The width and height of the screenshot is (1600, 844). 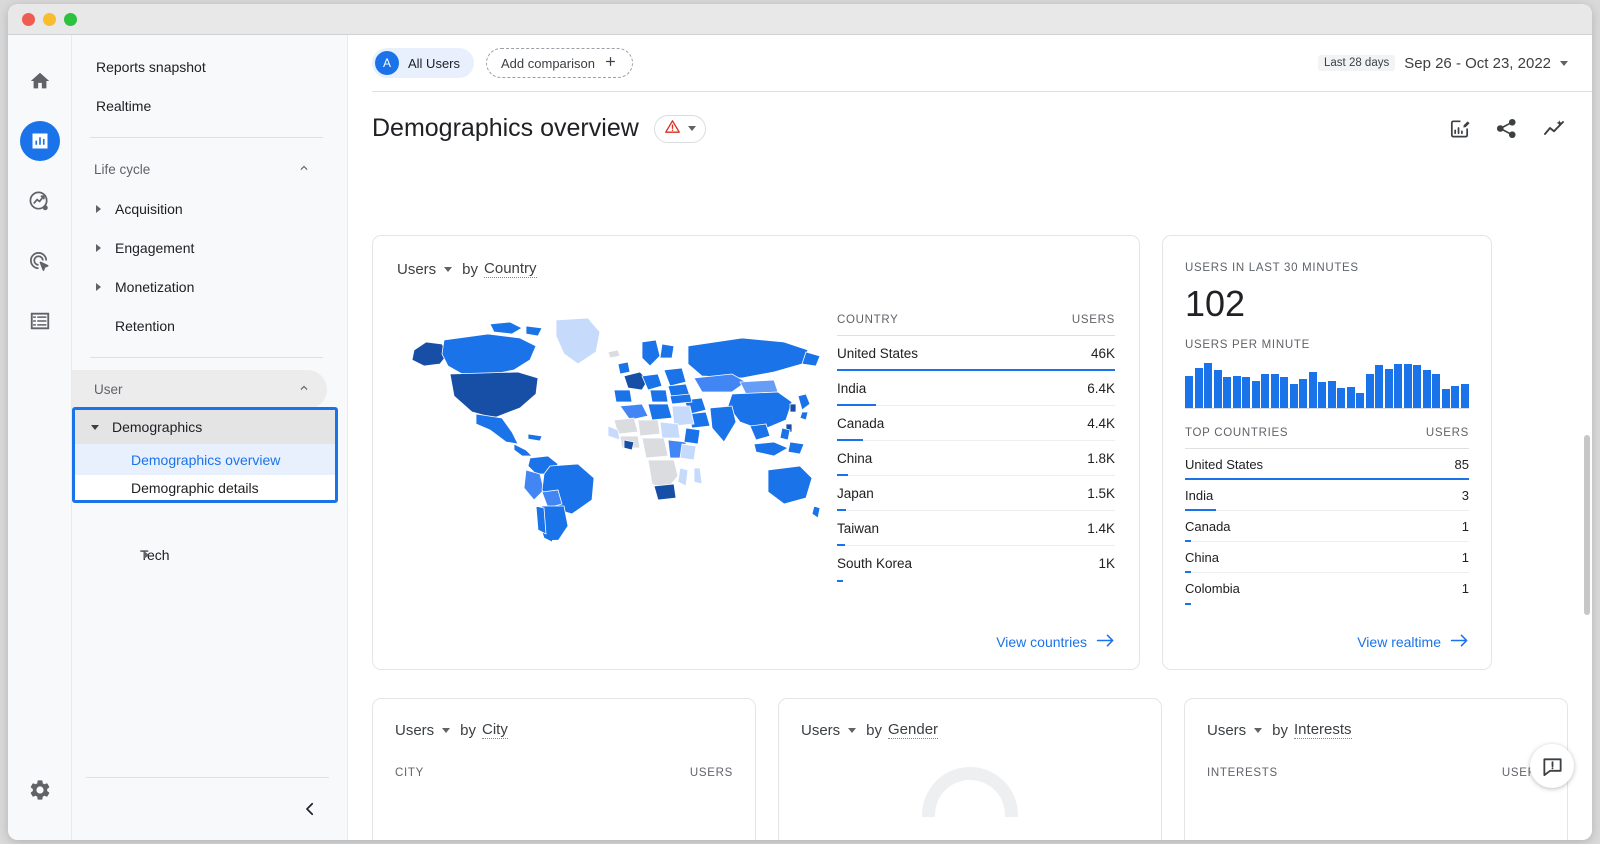 What do you see at coordinates (1272, 268) in the screenshot?
I see `users-last-30-min-label: USERS IN LAST 30 MINUTES` at bounding box center [1272, 268].